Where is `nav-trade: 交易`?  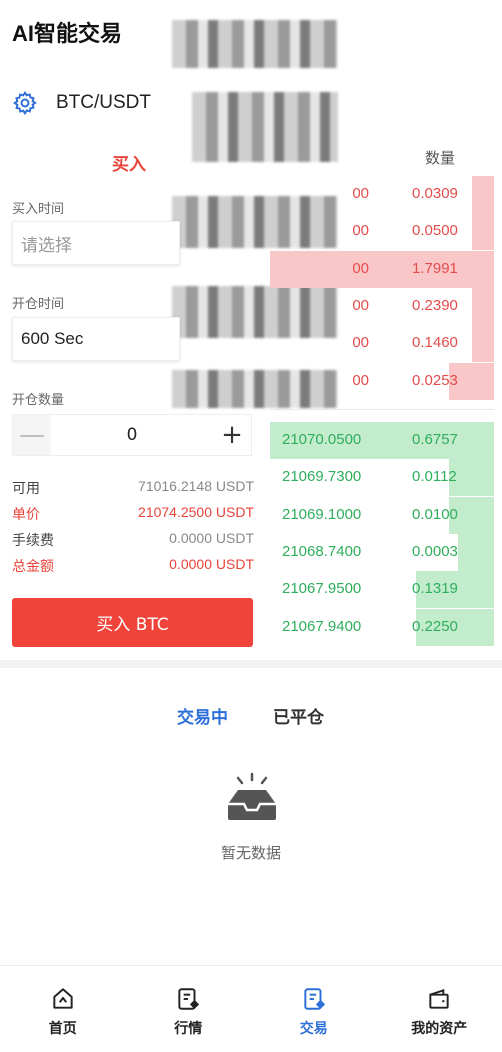
nav-trade: 交易 is located at coordinates (314, 1009).